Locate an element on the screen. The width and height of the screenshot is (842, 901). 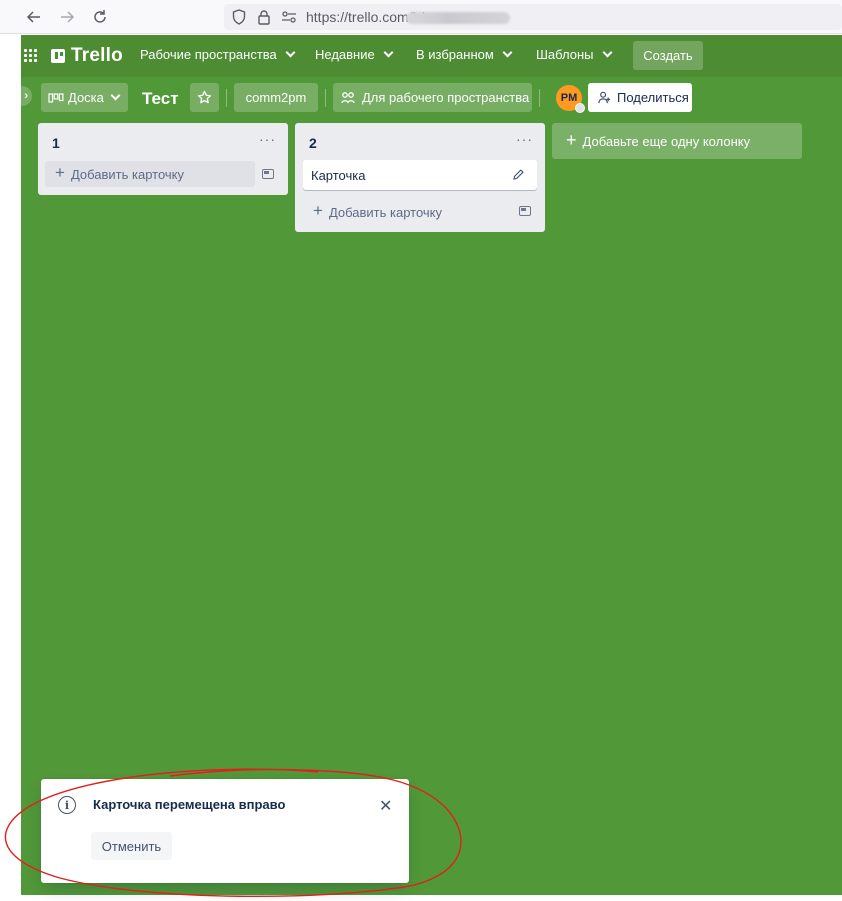
menu-templates: Шаблоны is located at coordinates (574, 54).